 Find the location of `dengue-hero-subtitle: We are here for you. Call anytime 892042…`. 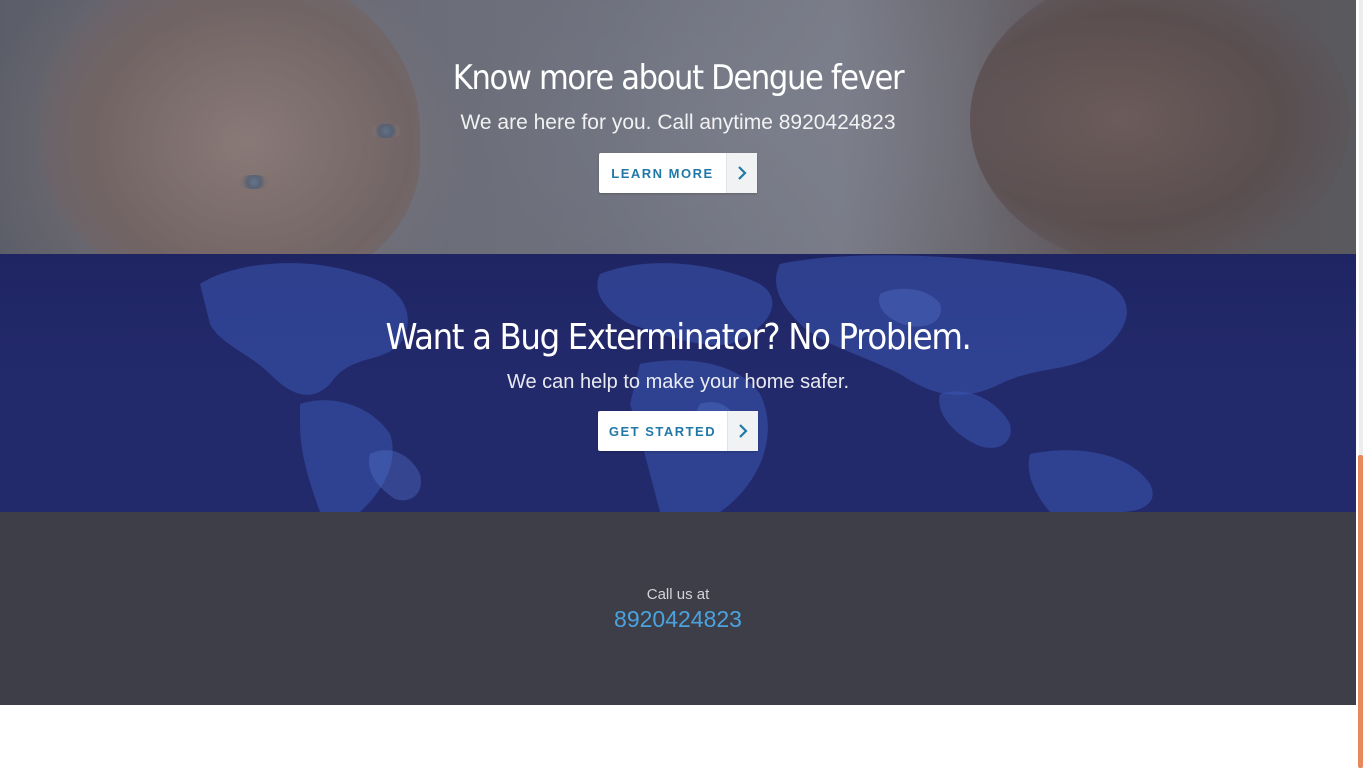

dengue-hero-subtitle: We are here for you. Call anytime 892042… is located at coordinates (678, 122).